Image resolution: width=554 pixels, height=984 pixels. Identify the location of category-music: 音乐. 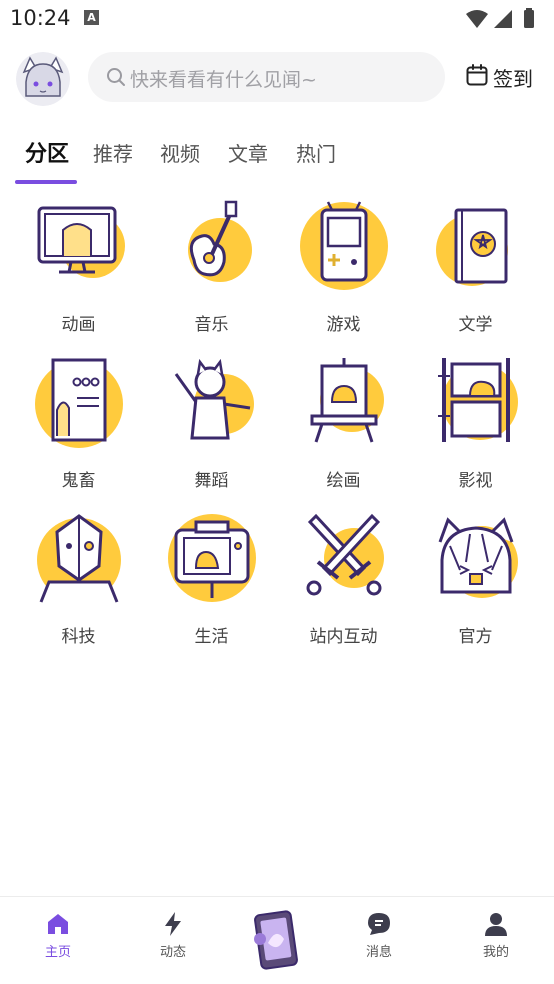
(211, 275).